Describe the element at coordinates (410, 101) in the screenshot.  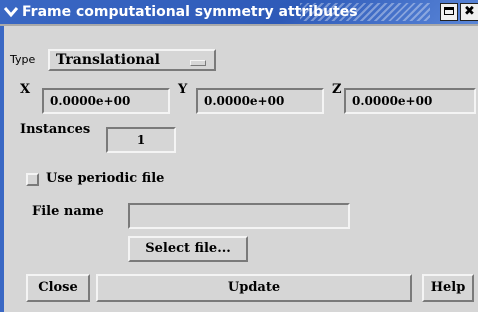
I see `z-value-field: 0.0000e+00` at that location.